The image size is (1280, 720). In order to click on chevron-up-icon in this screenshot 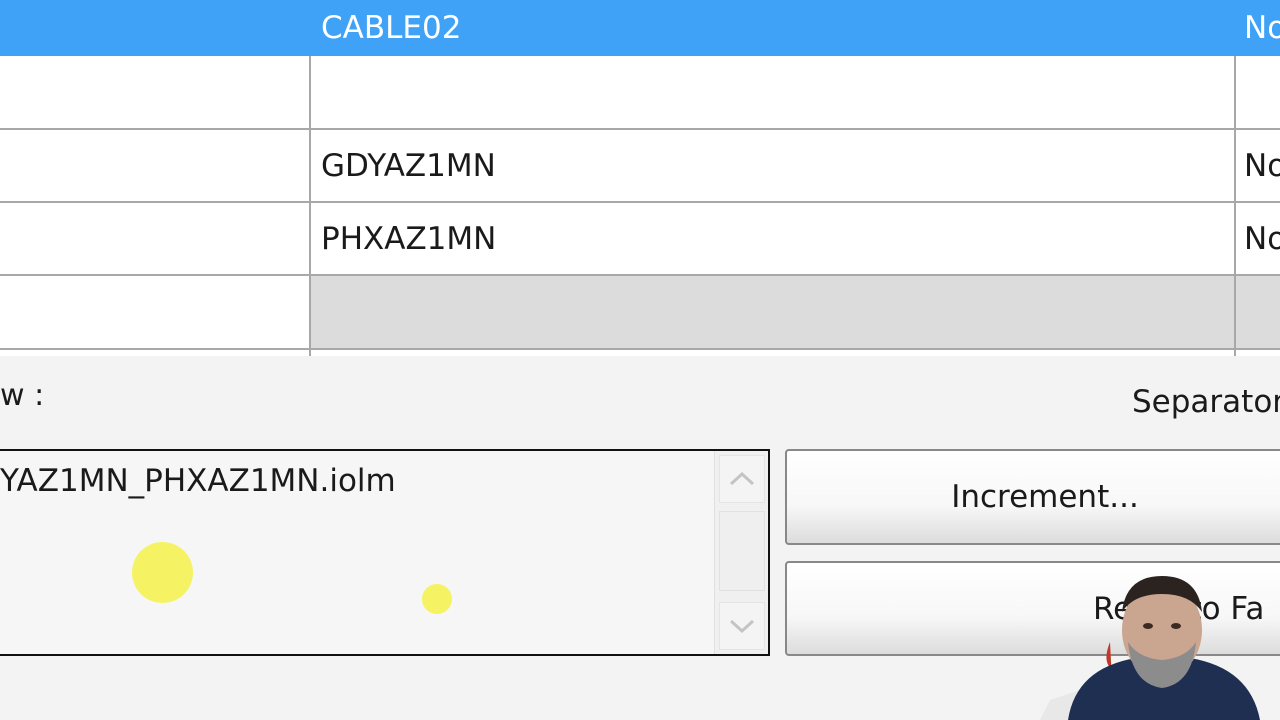, I will do `click(742, 479)`.